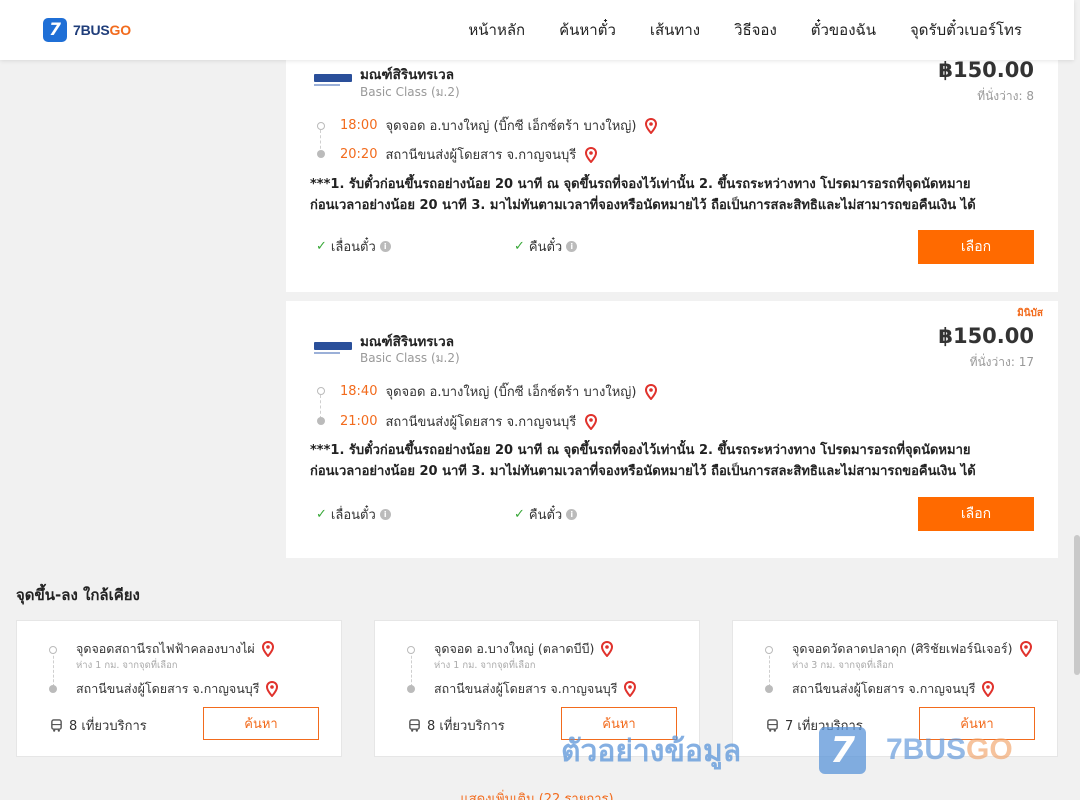  Describe the element at coordinates (261, 723) in the screenshot. I see `nearby-search-button: ค้นหา` at that location.